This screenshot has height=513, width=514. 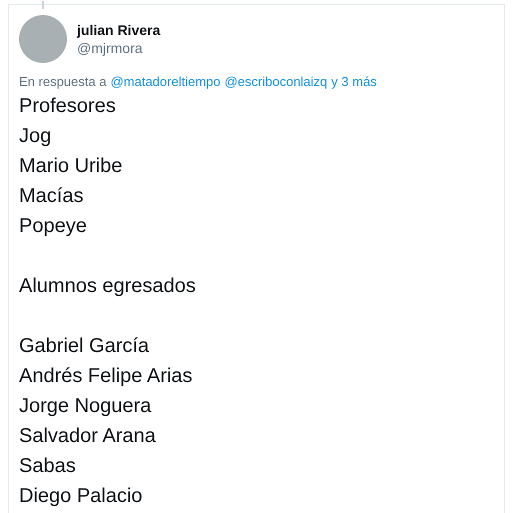 What do you see at coordinates (118, 48) in the screenshot?
I see `author-handle: @mjrmora` at bounding box center [118, 48].